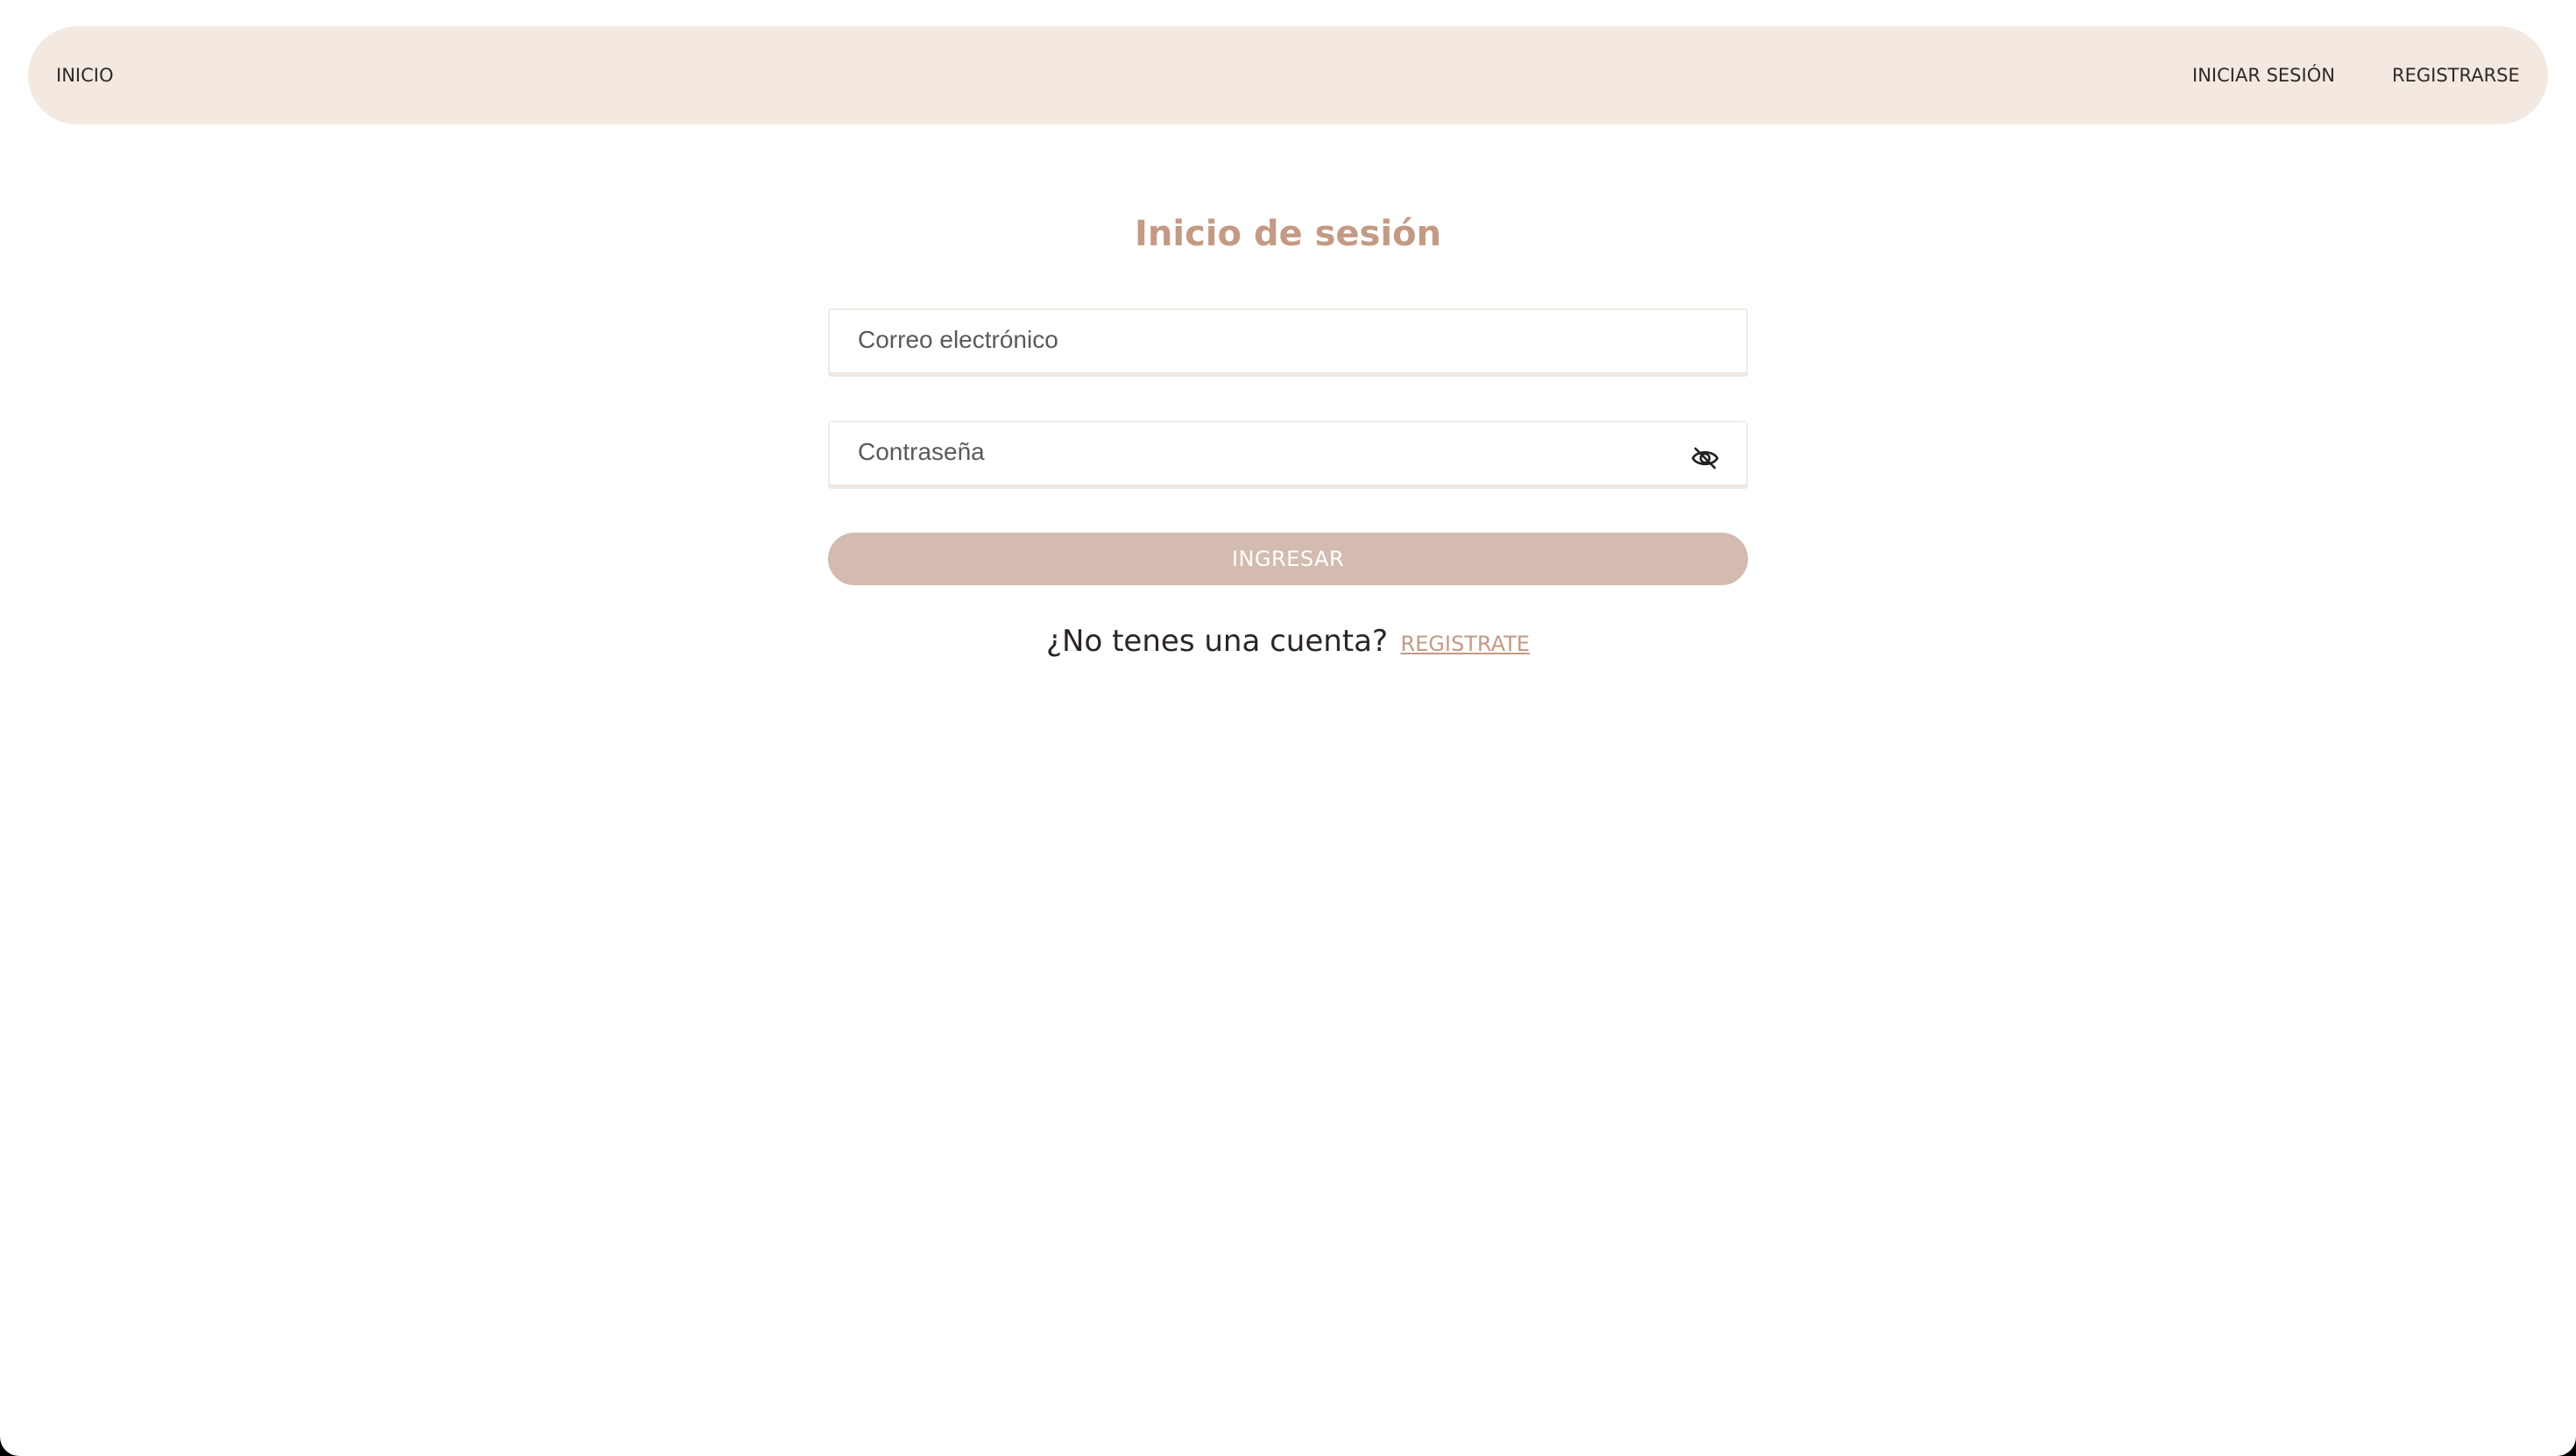 Image resolution: width=2576 pixels, height=1456 pixels. What do you see at coordinates (1288, 234) in the screenshot?
I see `page-title: Inicio de sesión` at bounding box center [1288, 234].